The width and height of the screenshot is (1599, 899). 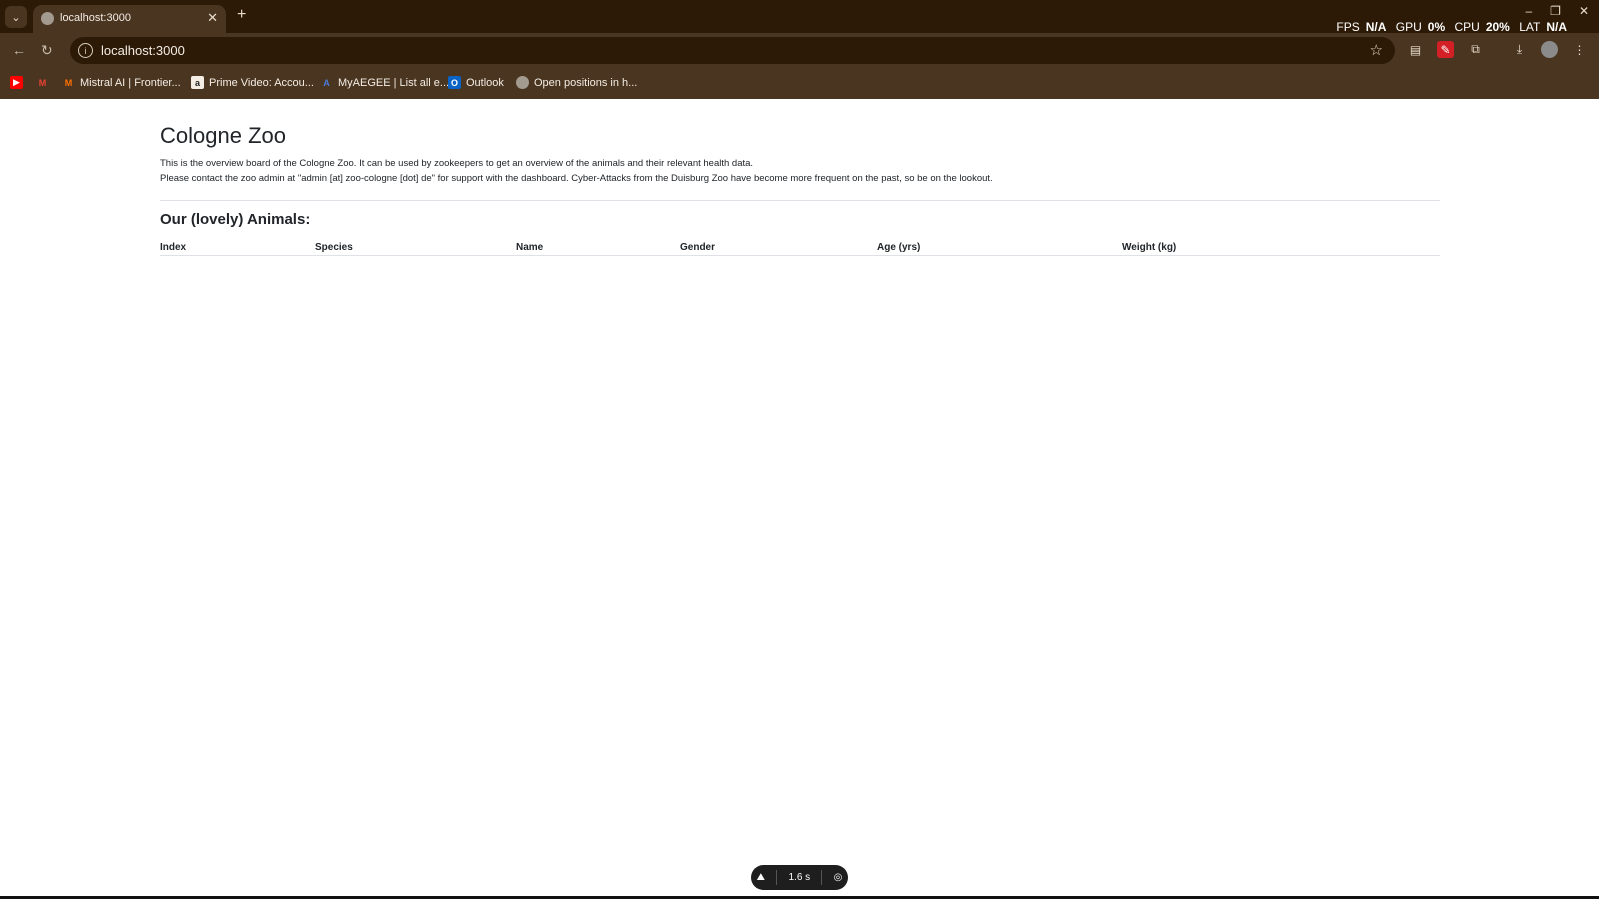 What do you see at coordinates (212, 18) in the screenshot?
I see `close-tab-icon: ✕` at bounding box center [212, 18].